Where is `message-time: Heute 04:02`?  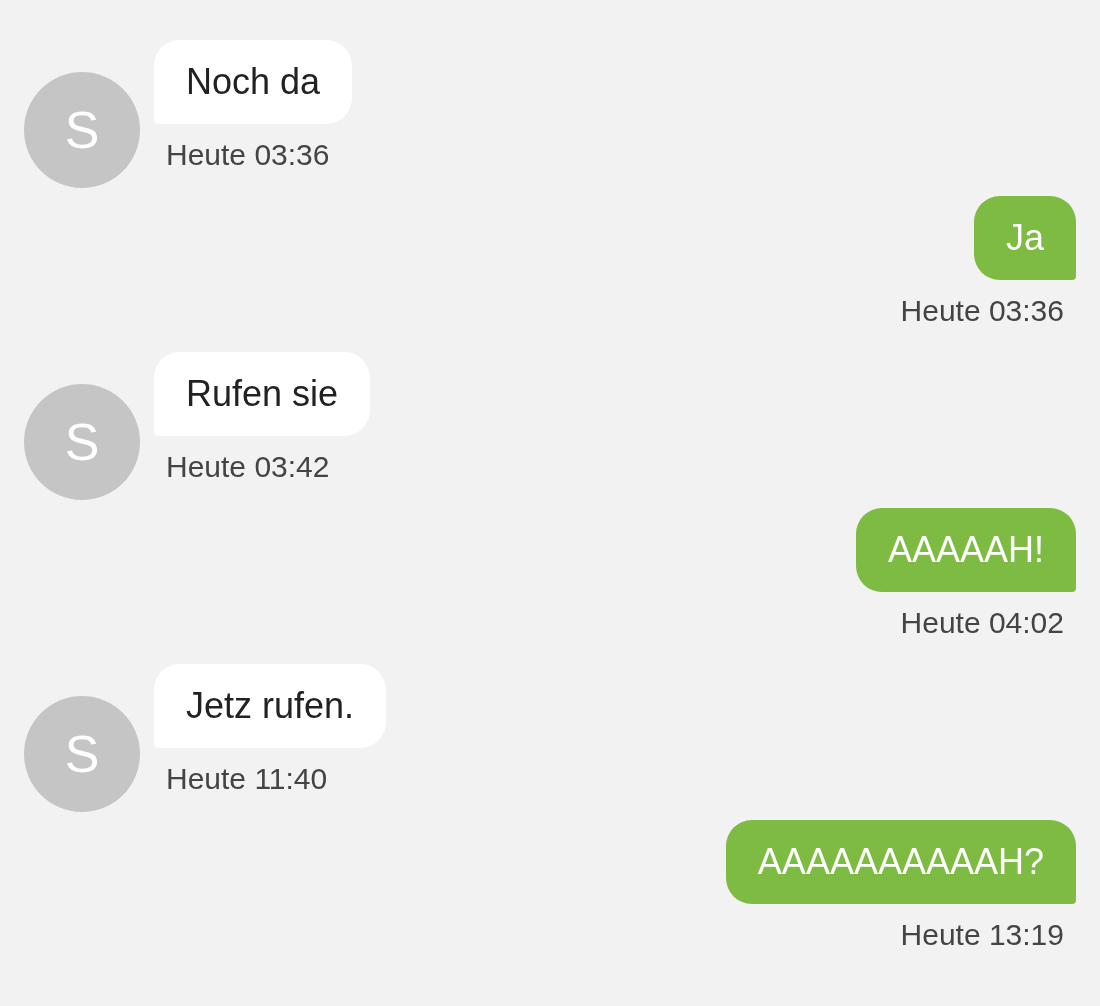 message-time: Heute 04:02 is located at coordinates (982, 623).